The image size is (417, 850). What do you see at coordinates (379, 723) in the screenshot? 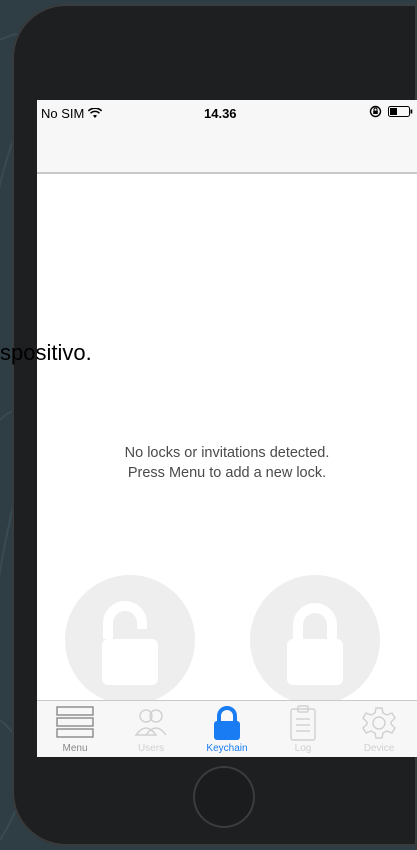
I see `gear-icon` at bounding box center [379, 723].